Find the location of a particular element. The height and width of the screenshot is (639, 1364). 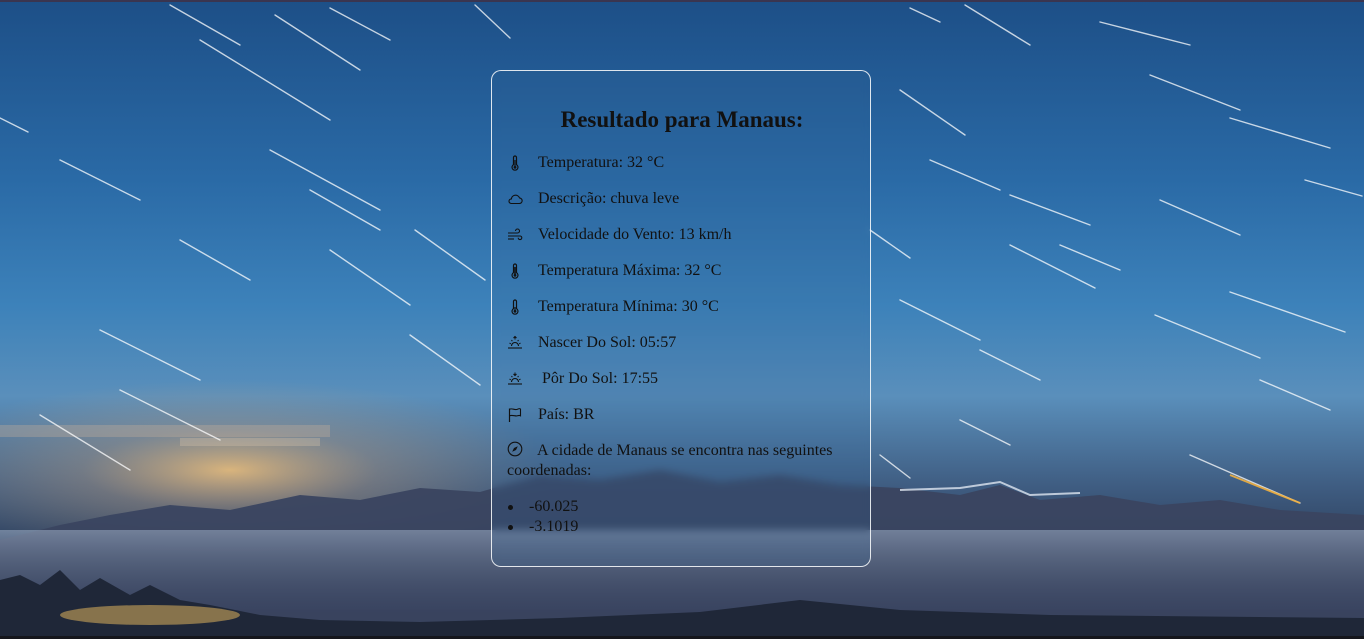

min-temperature-text: Temperatura Mínima: 30 °C is located at coordinates (628, 306).